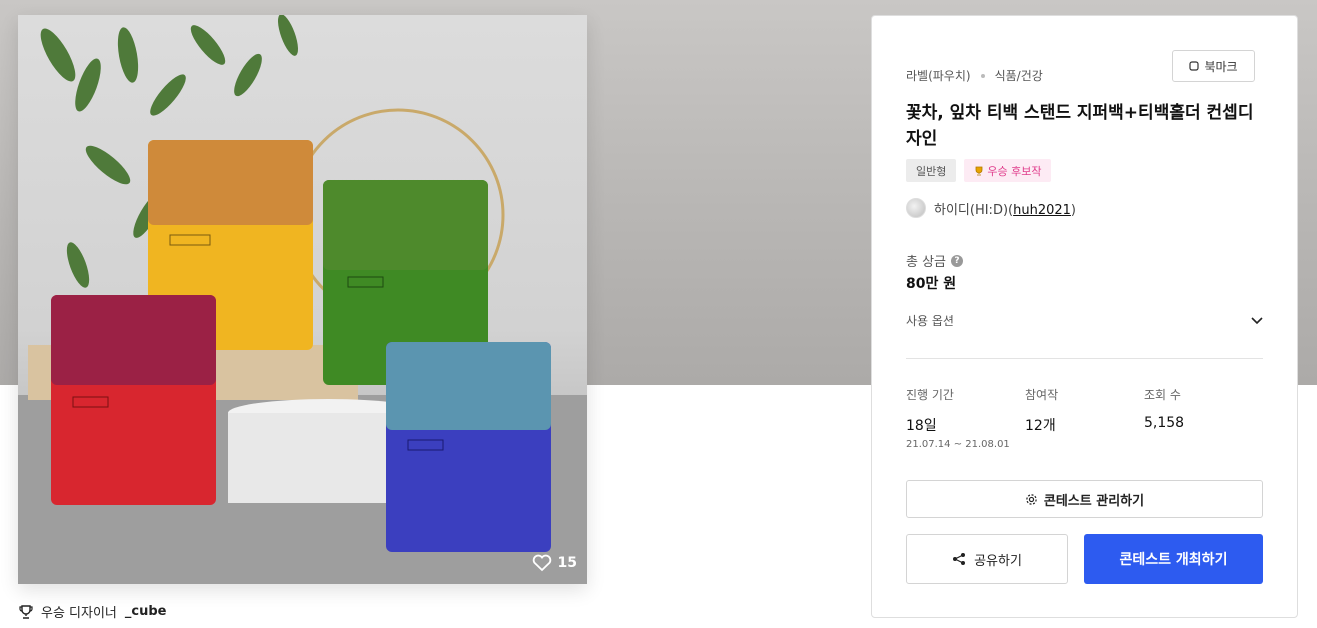  What do you see at coordinates (931, 284) in the screenshot?
I see `prize-value: 80만 원` at bounding box center [931, 284].